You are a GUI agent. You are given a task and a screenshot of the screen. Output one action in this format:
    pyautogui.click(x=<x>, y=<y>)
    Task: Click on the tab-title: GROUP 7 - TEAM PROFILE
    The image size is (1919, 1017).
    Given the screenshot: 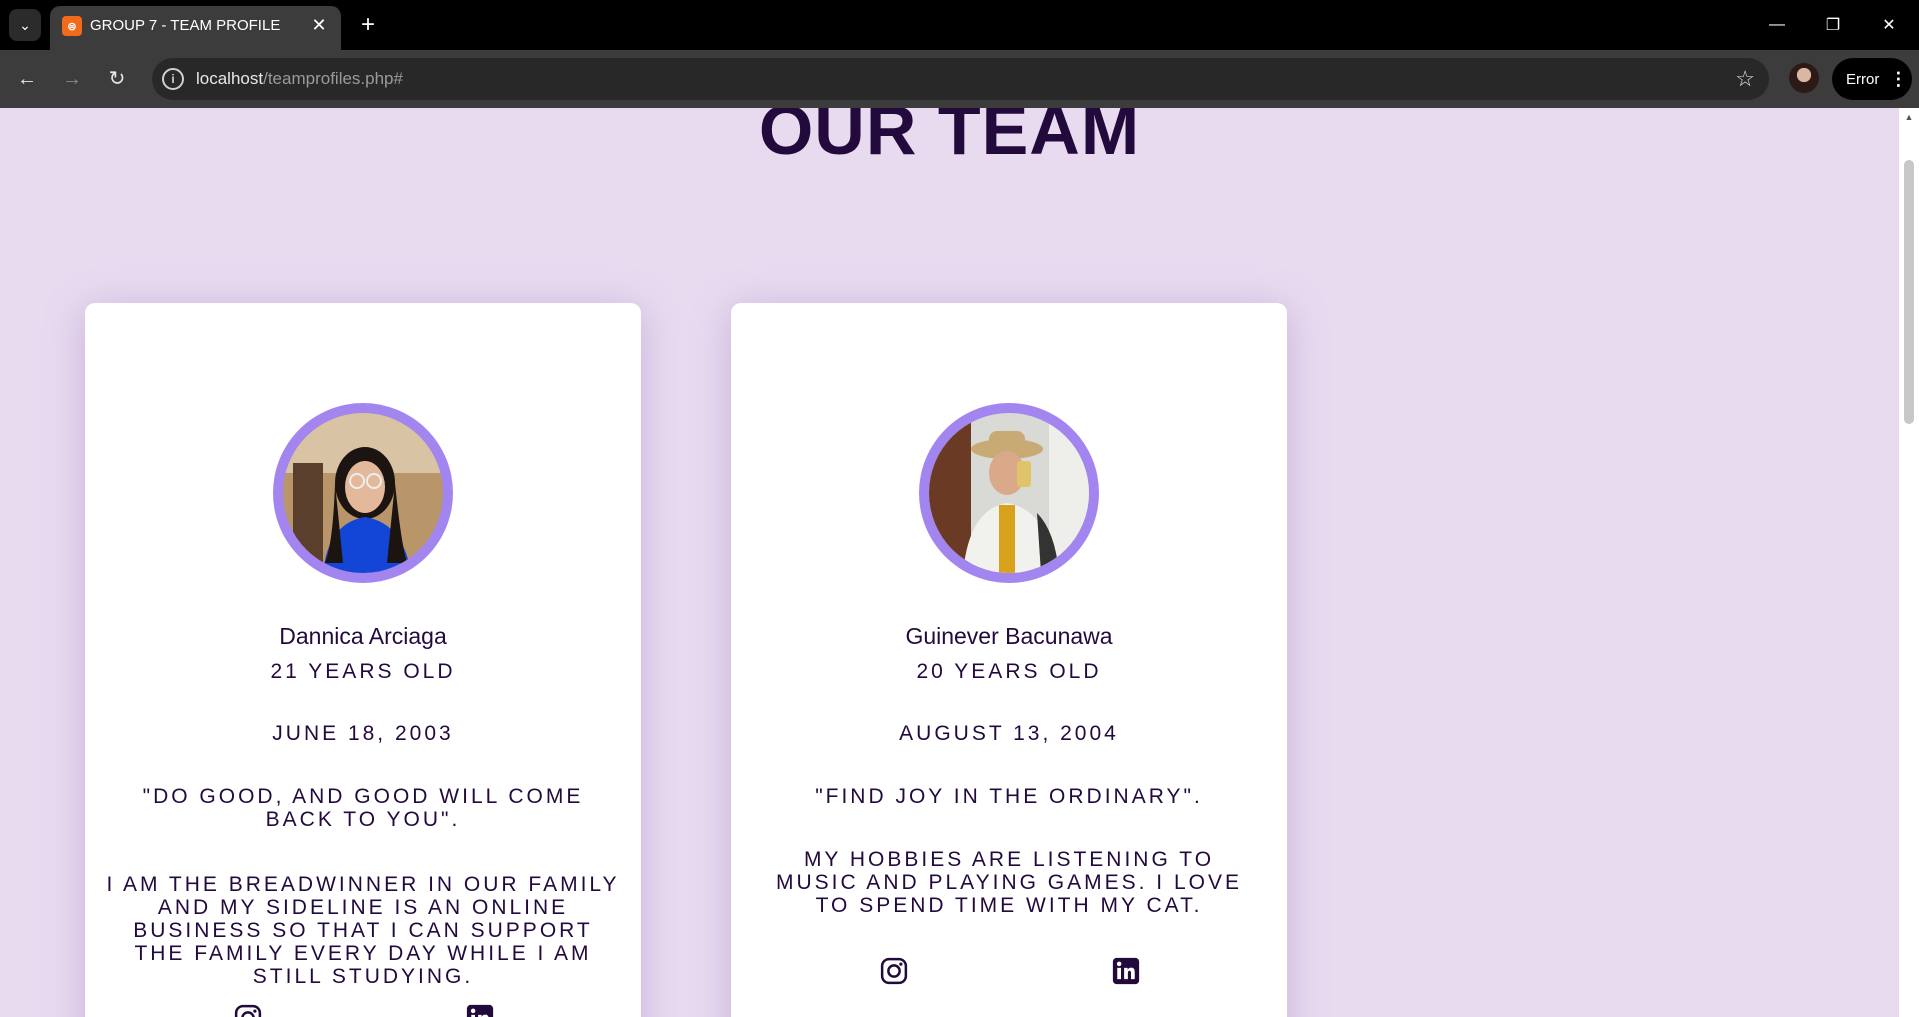 What is the action you would take?
    pyautogui.click(x=185, y=25)
    